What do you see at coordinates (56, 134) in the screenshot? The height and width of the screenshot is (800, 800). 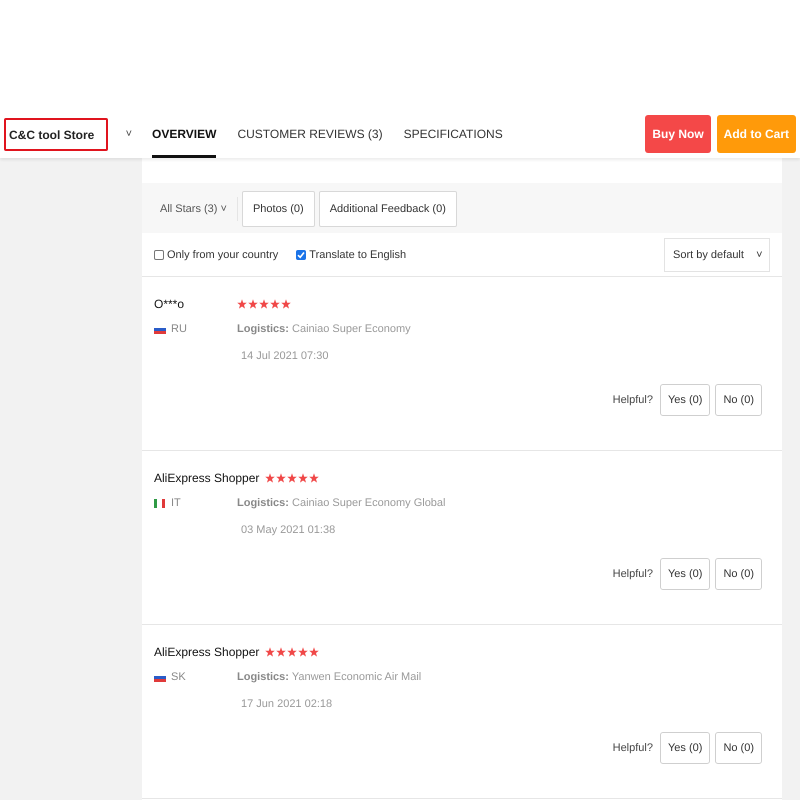 I see `store-name: C&C tool Store` at bounding box center [56, 134].